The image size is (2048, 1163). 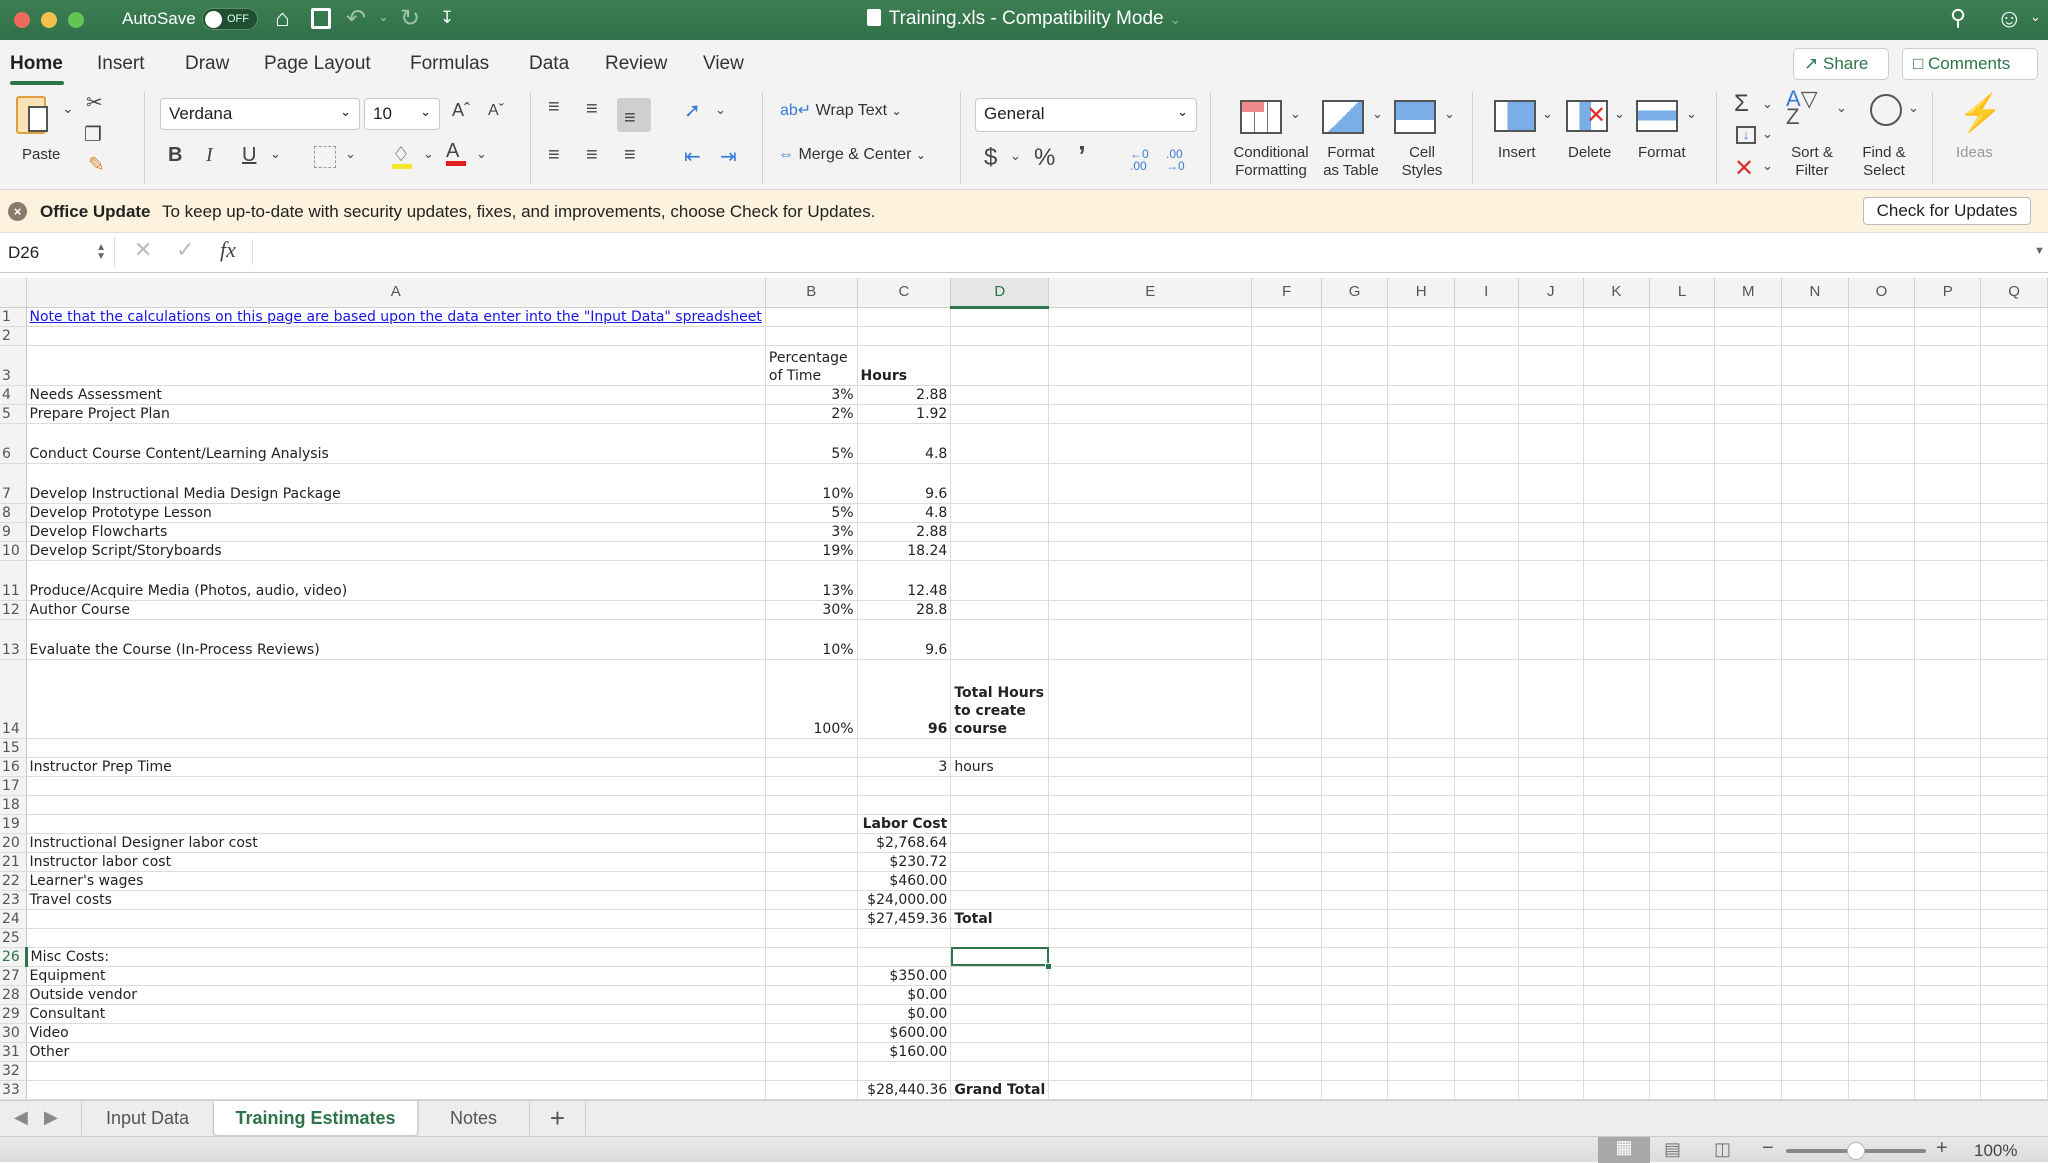 What do you see at coordinates (1486, 1033) in the screenshot?
I see `cell-i30` at bounding box center [1486, 1033].